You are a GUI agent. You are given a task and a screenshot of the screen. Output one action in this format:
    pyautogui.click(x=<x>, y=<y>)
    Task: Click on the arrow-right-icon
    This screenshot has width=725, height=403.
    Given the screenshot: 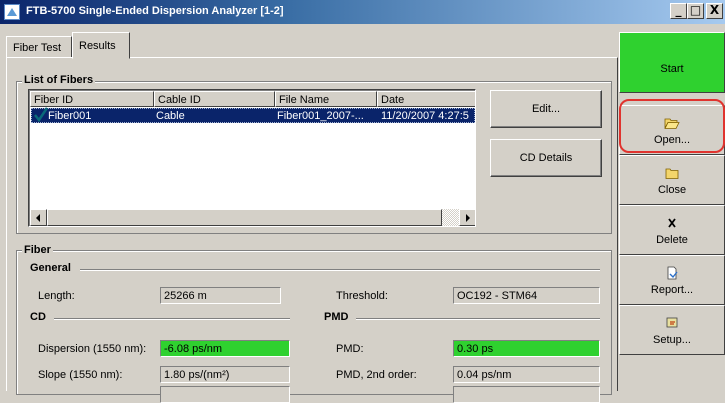 What is the action you would take?
    pyautogui.click(x=468, y=218)
    